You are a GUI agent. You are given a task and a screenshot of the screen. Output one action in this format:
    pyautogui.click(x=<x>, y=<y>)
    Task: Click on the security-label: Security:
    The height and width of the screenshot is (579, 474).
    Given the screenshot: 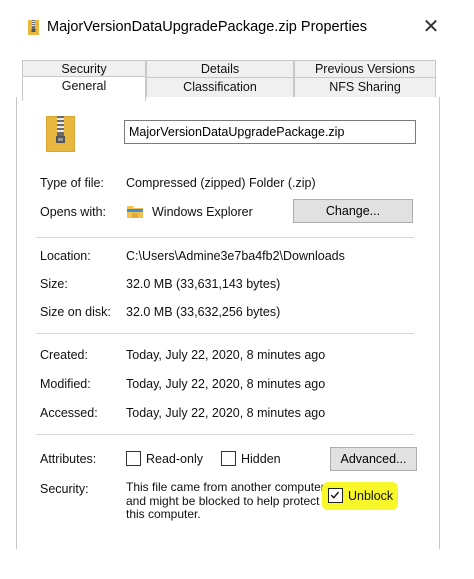 What is the action you would take?
    pyautogui.click(x=64, y=489)
    